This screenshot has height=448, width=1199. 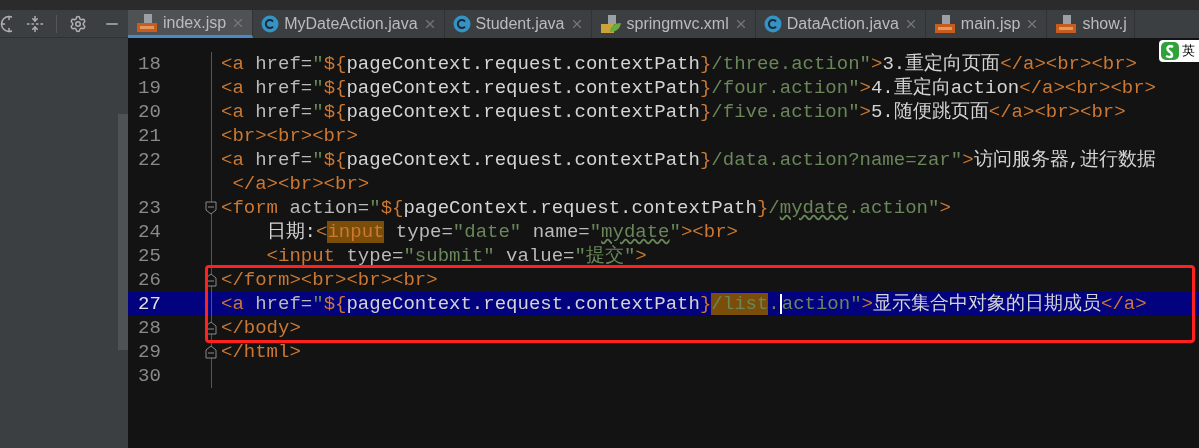 I want to click on editor-tab: index.jsp, so click(x=191, y=24).